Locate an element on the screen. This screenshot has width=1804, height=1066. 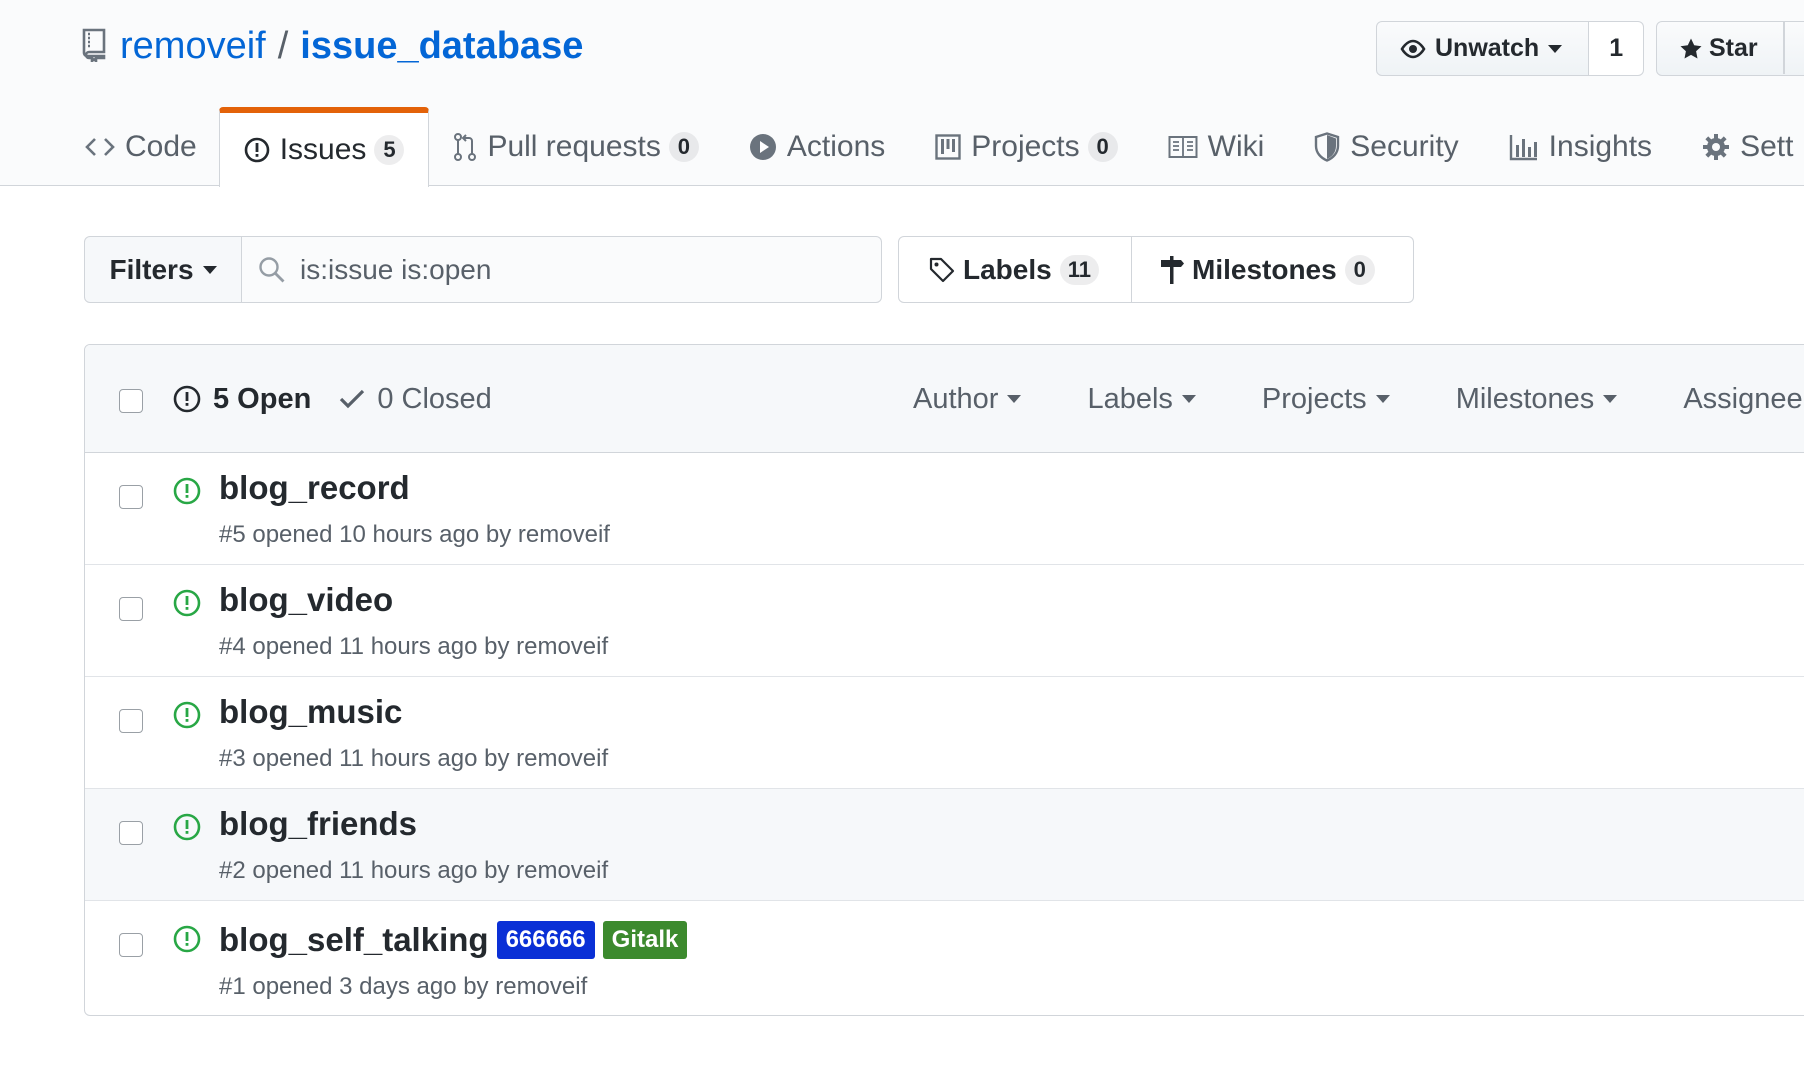
star-divider is located at coordinates (1784, 48).